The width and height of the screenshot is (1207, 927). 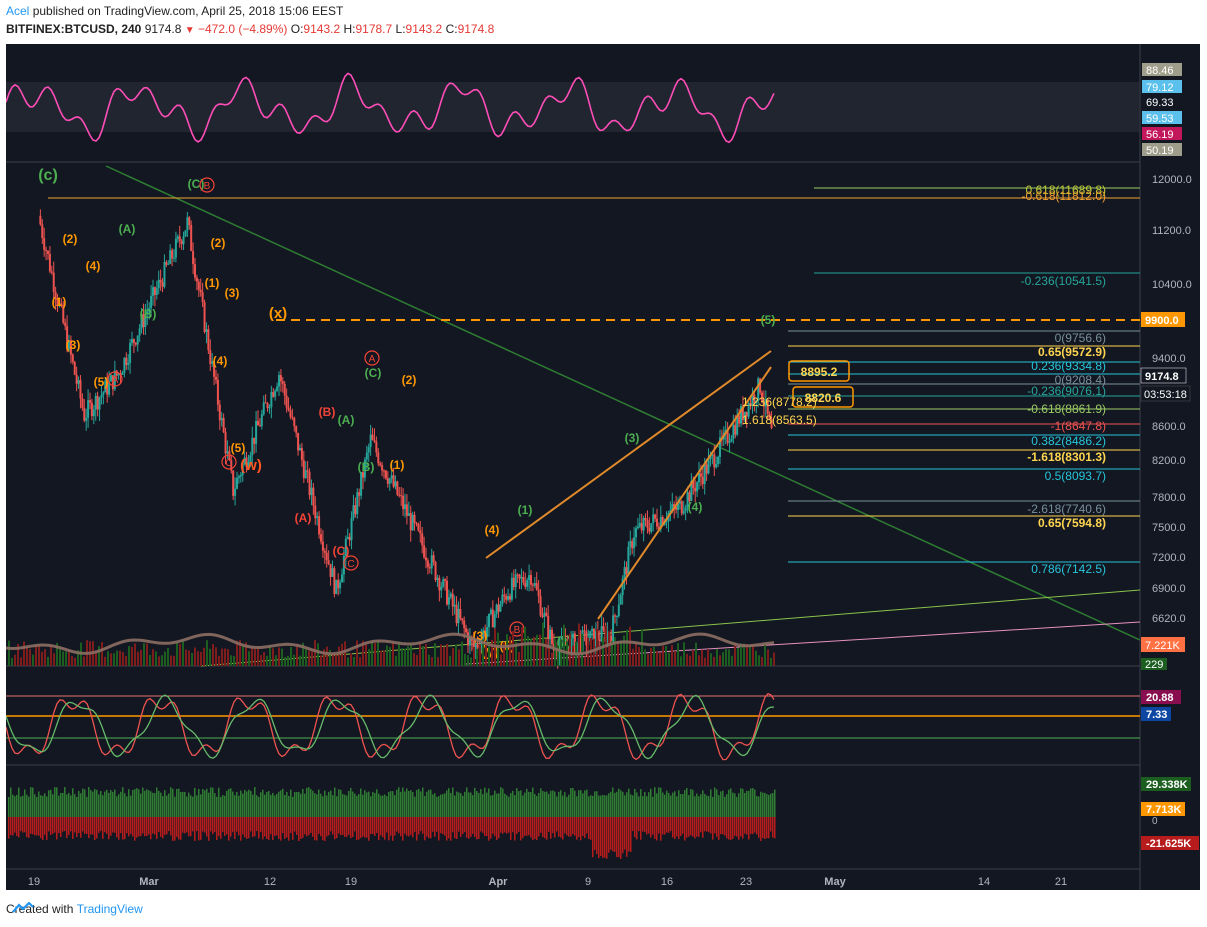 What do you see at coordinates (327, 412) in the screenshot?
I see `wave-label-red: (B)` at bounding box center [327, 412].